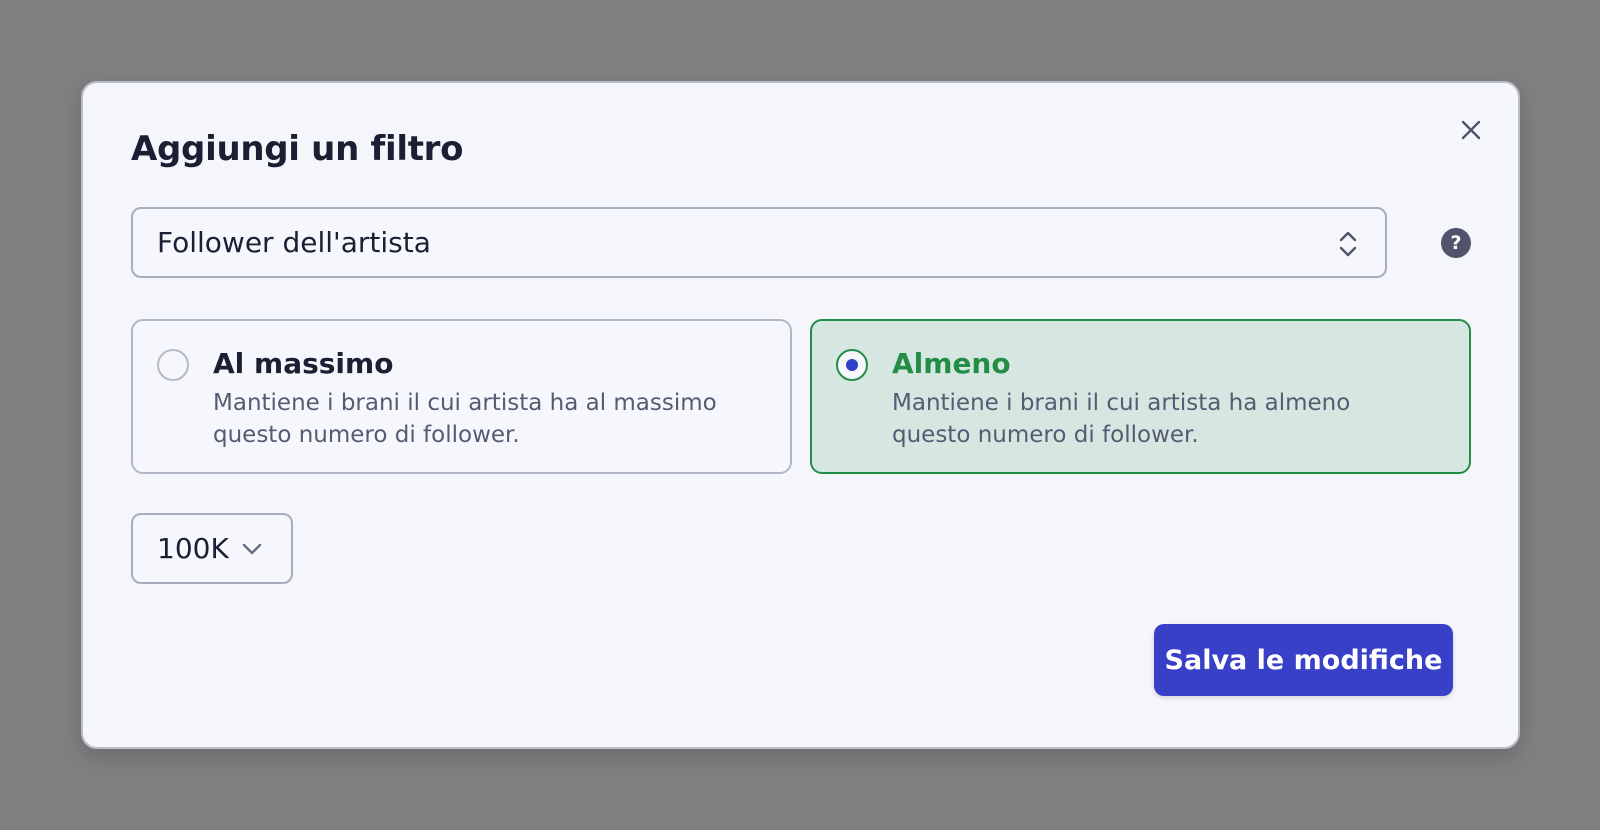  I want to click on dialog-title: Aggiungi un filtro, so click(297, 149).